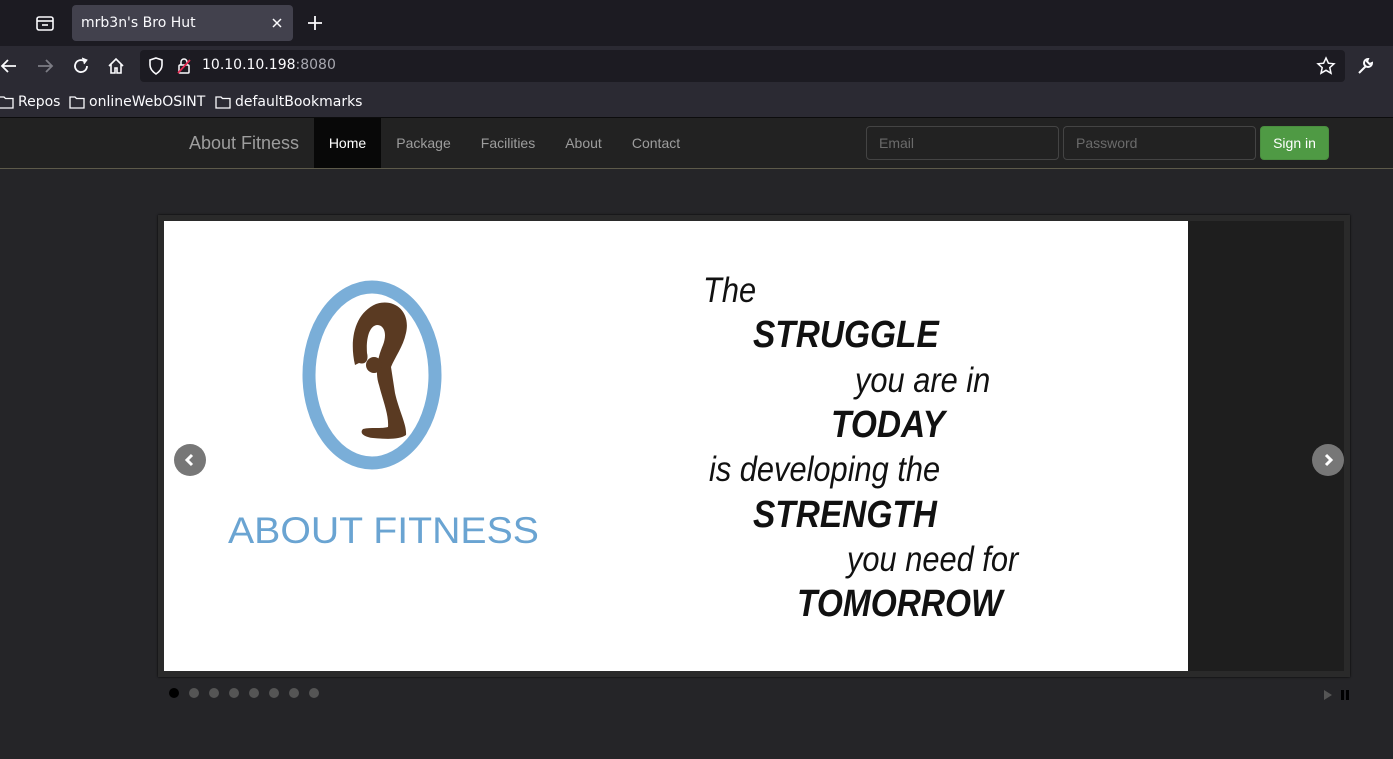 This screenshot has height=759, width=1393. Describe the element at coordinates (508, 143) in the screenshot. I see `nav-item-facilities: Facilities` at that location.